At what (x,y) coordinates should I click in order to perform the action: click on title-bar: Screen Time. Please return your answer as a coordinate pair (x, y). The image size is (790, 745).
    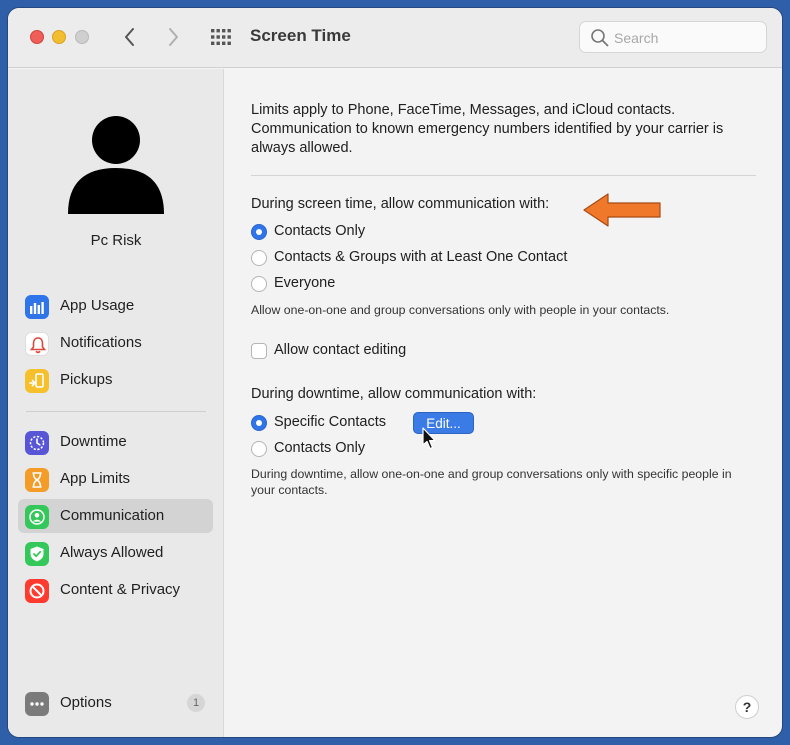
    Looking at the image, I should click on (395, 38).